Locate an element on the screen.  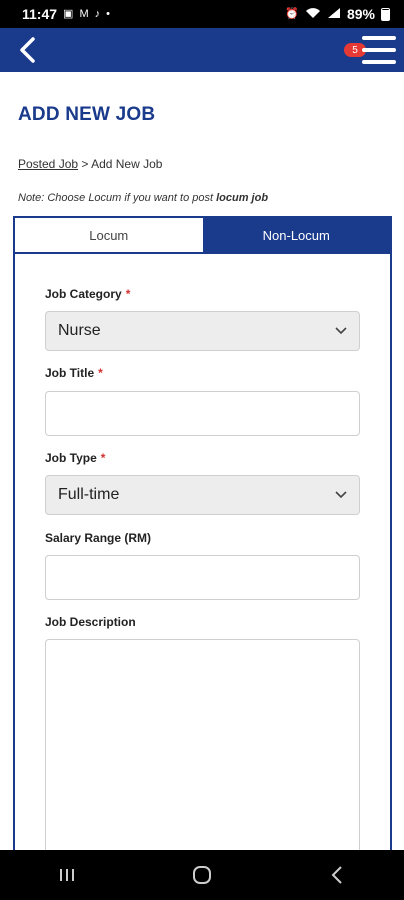
wifi-icon is located at coordinates (313, 14).